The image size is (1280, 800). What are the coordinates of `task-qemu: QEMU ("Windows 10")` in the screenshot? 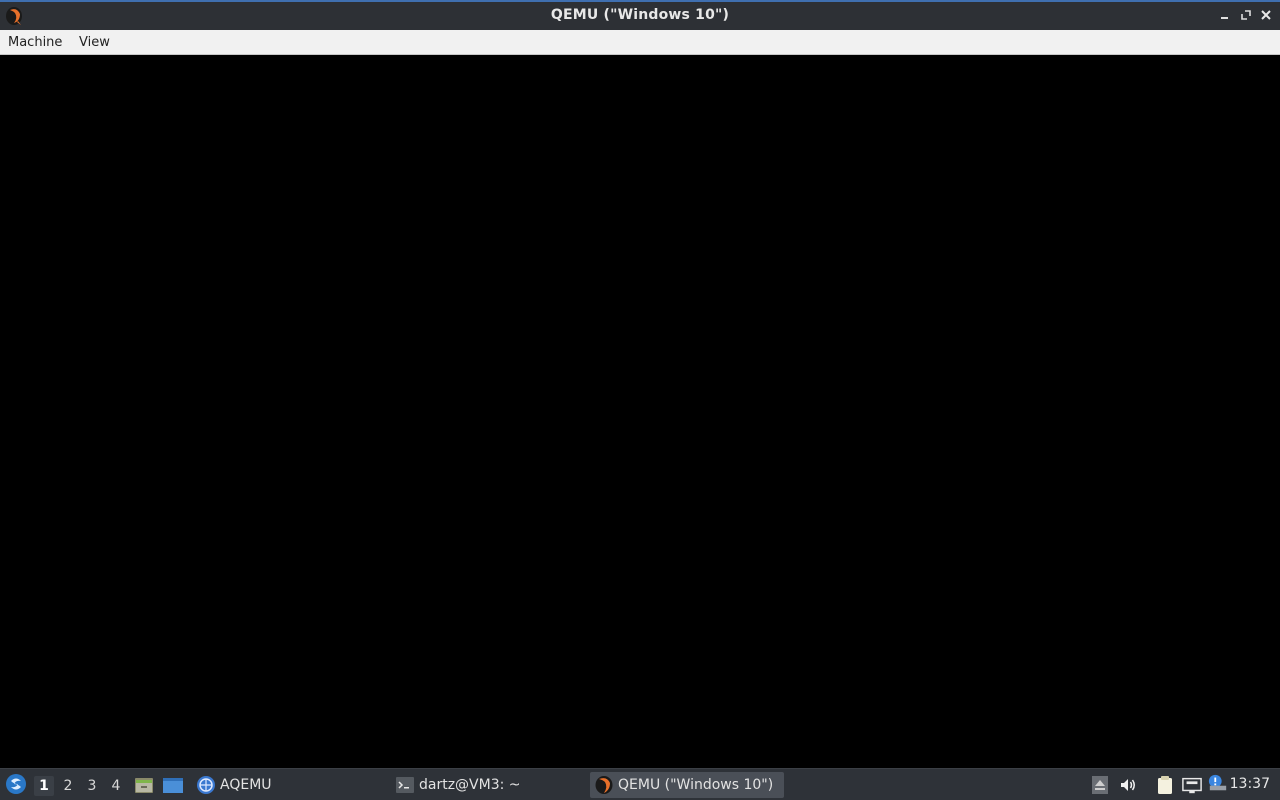 It's located at (687, 785).